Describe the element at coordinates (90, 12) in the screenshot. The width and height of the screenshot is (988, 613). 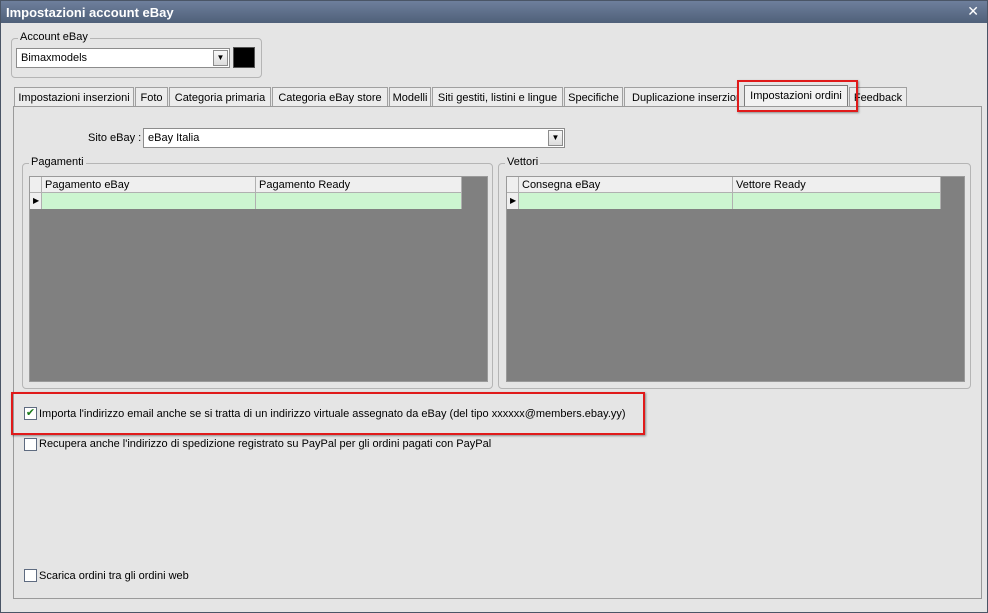
I see `window-title: Impostazioni account eBay` at that location.